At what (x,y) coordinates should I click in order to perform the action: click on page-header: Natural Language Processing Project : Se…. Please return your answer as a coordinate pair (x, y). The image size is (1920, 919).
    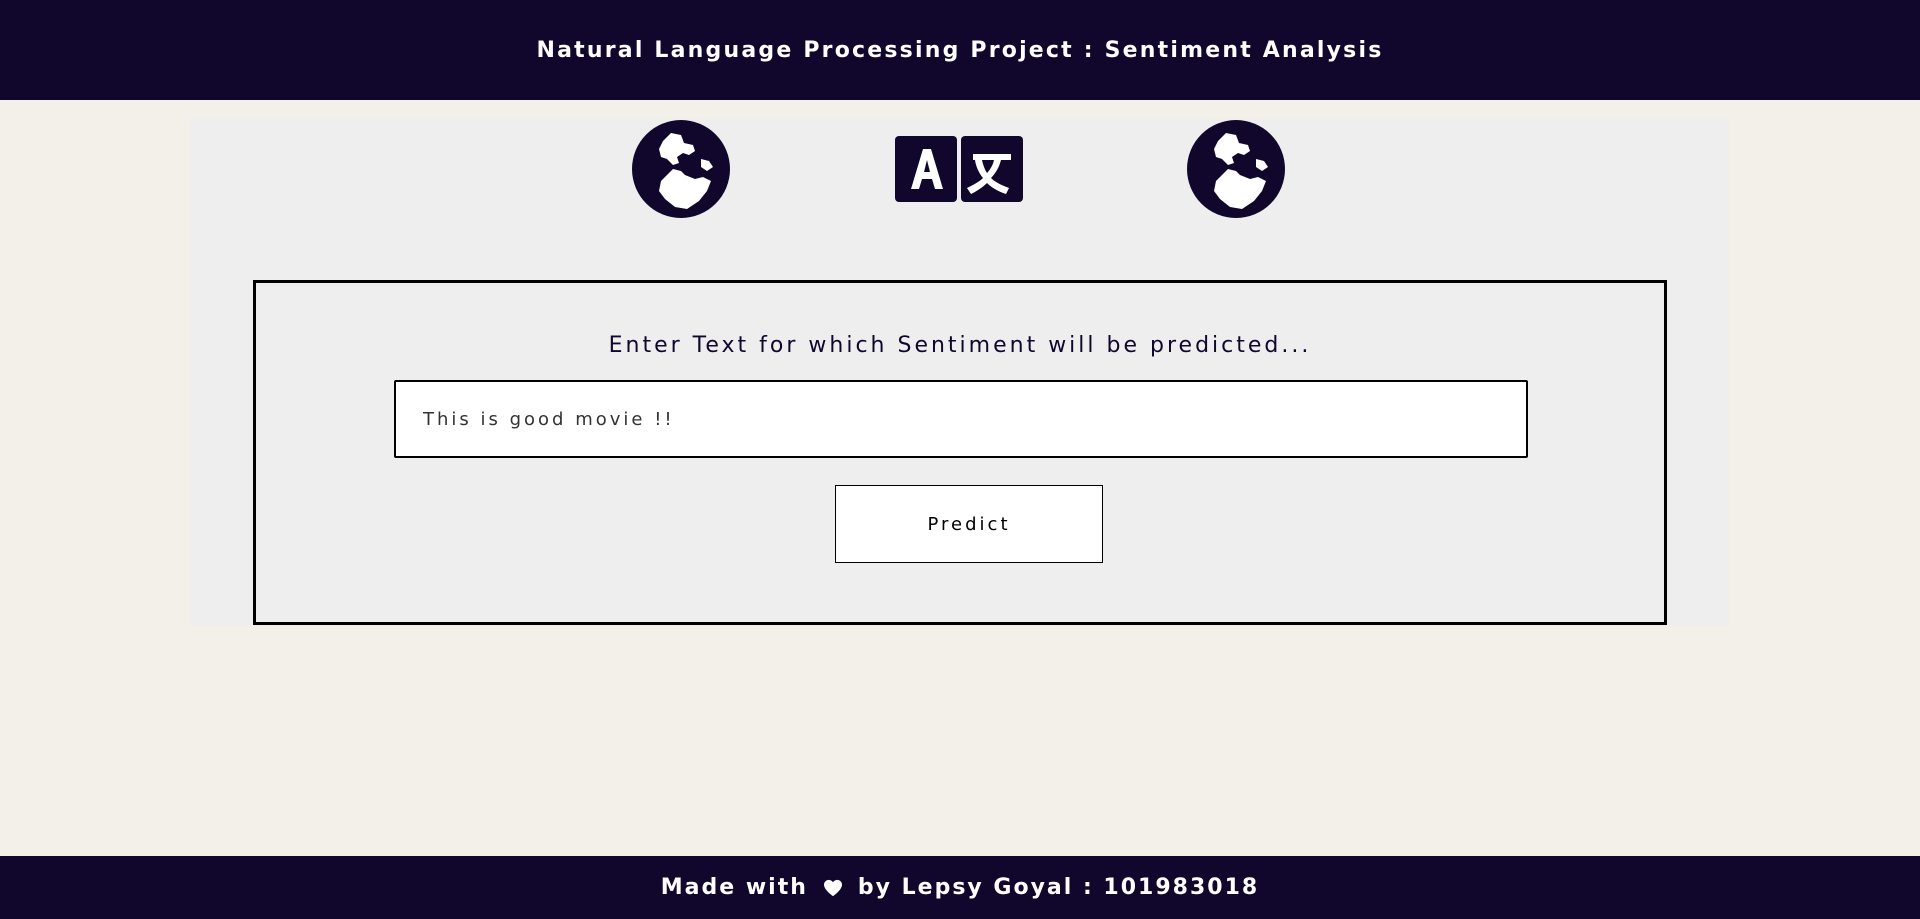
    Looking at the image, I should click on (960, 50).